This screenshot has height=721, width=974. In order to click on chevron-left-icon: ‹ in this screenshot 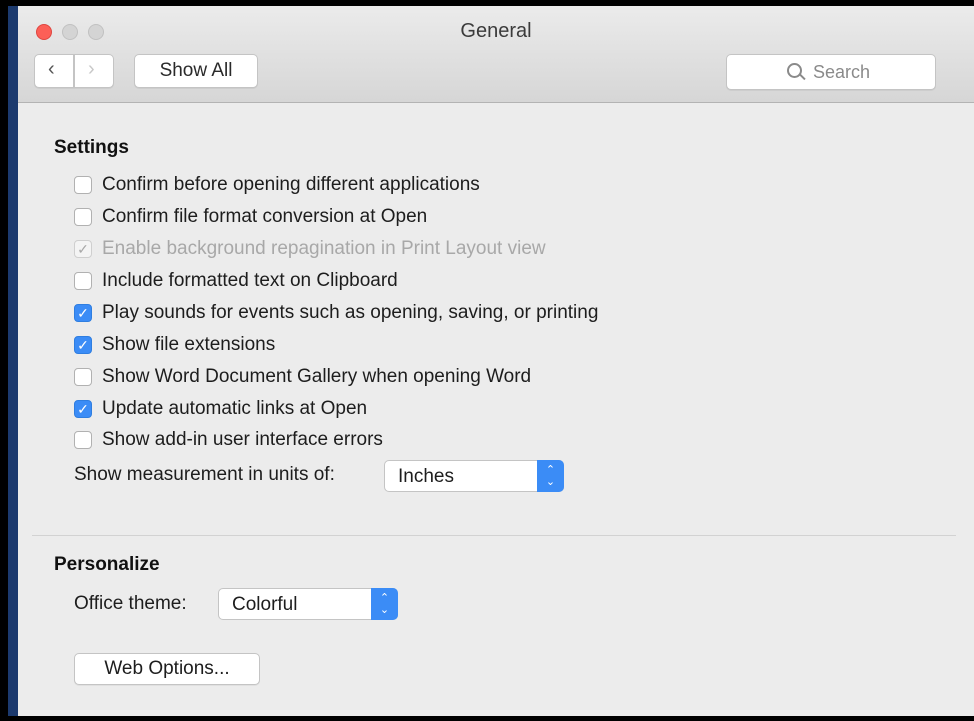, I will do `click(51, 69)`.